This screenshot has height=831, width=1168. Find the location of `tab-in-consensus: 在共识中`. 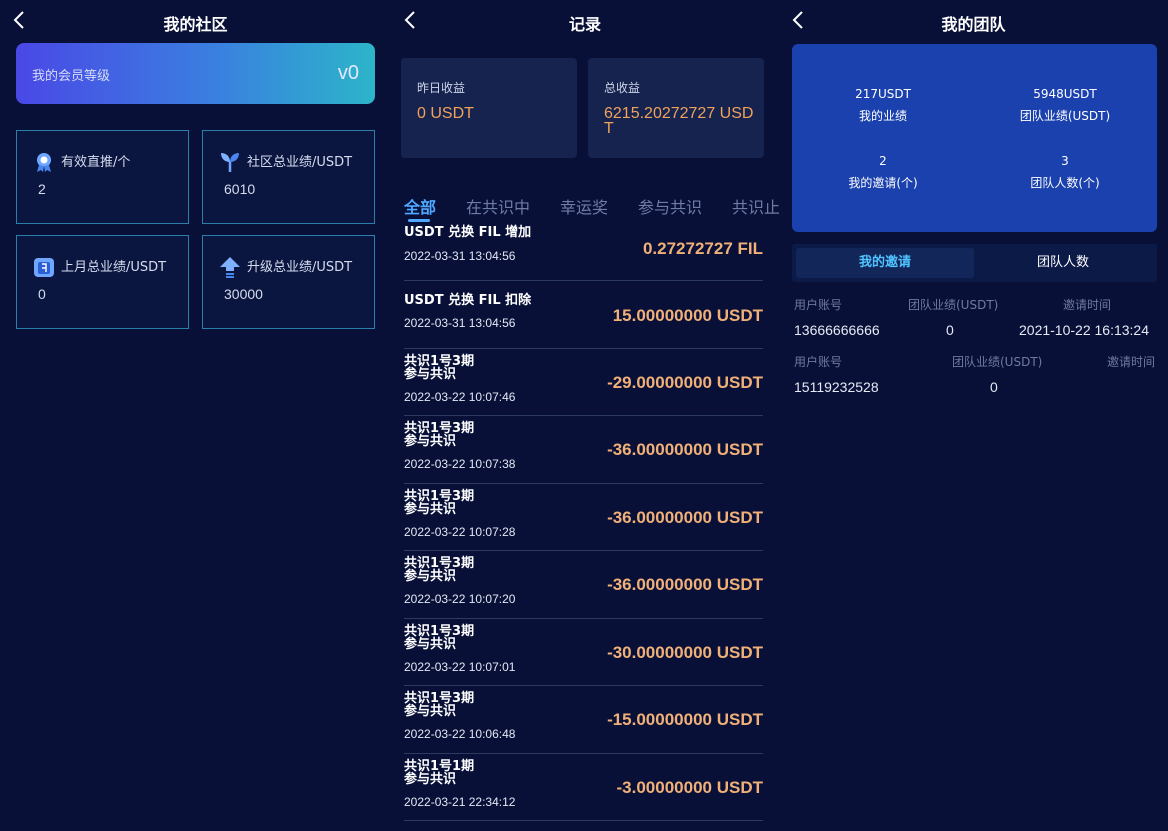

tab-in-consensus: 在共识中 is located at coordinates (498, 206).